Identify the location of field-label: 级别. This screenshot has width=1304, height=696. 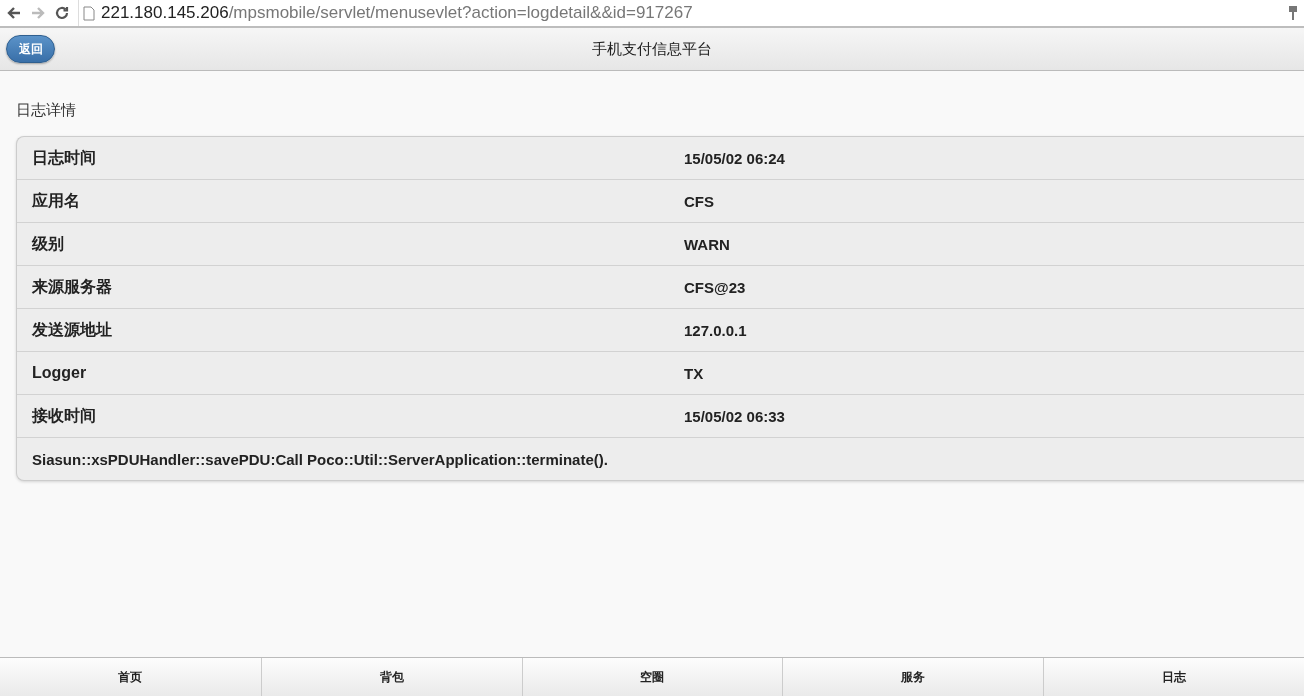
(48, 243).